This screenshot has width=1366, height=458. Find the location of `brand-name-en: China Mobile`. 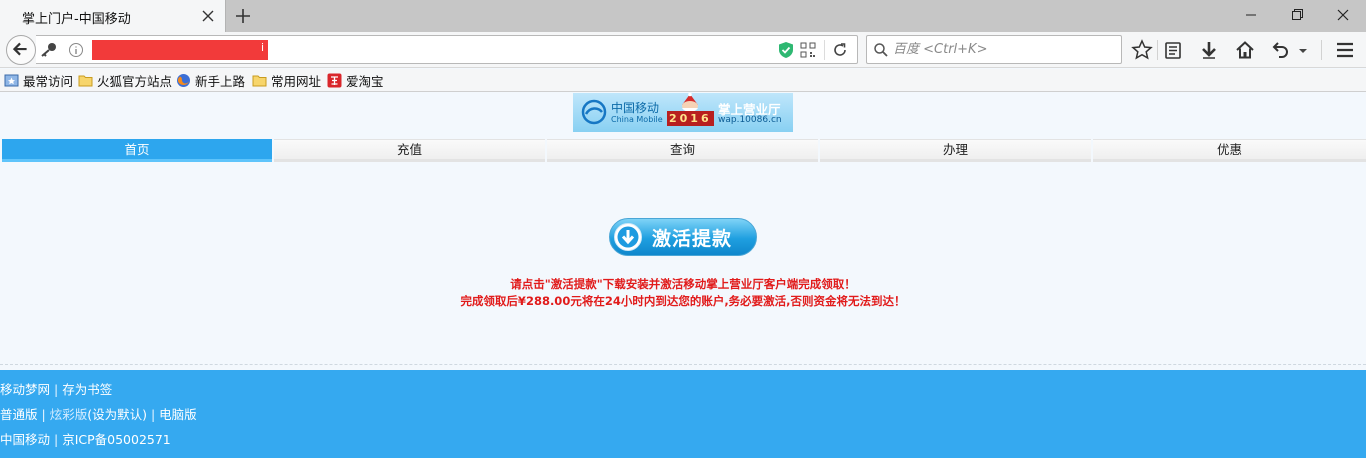

brand-name-en: China Mobile is located at coordinates (637, 119).